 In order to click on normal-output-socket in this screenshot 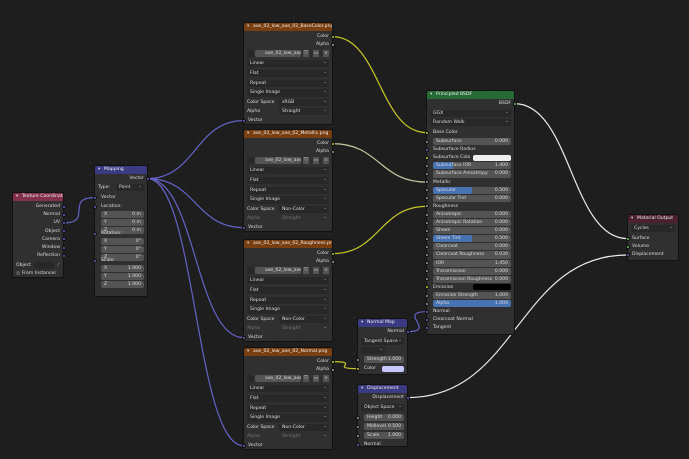, I will do `click(407, 331)`.